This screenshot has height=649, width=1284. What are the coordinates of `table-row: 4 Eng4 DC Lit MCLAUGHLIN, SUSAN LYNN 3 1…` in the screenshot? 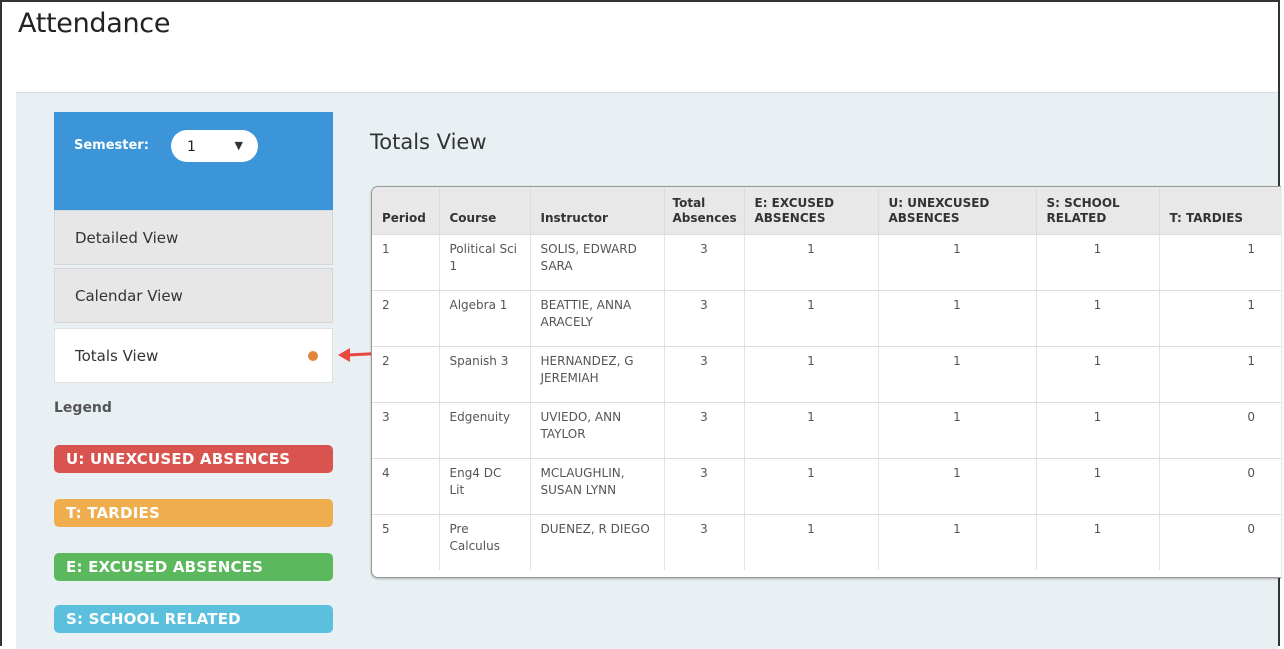 It's located at (826, 485).